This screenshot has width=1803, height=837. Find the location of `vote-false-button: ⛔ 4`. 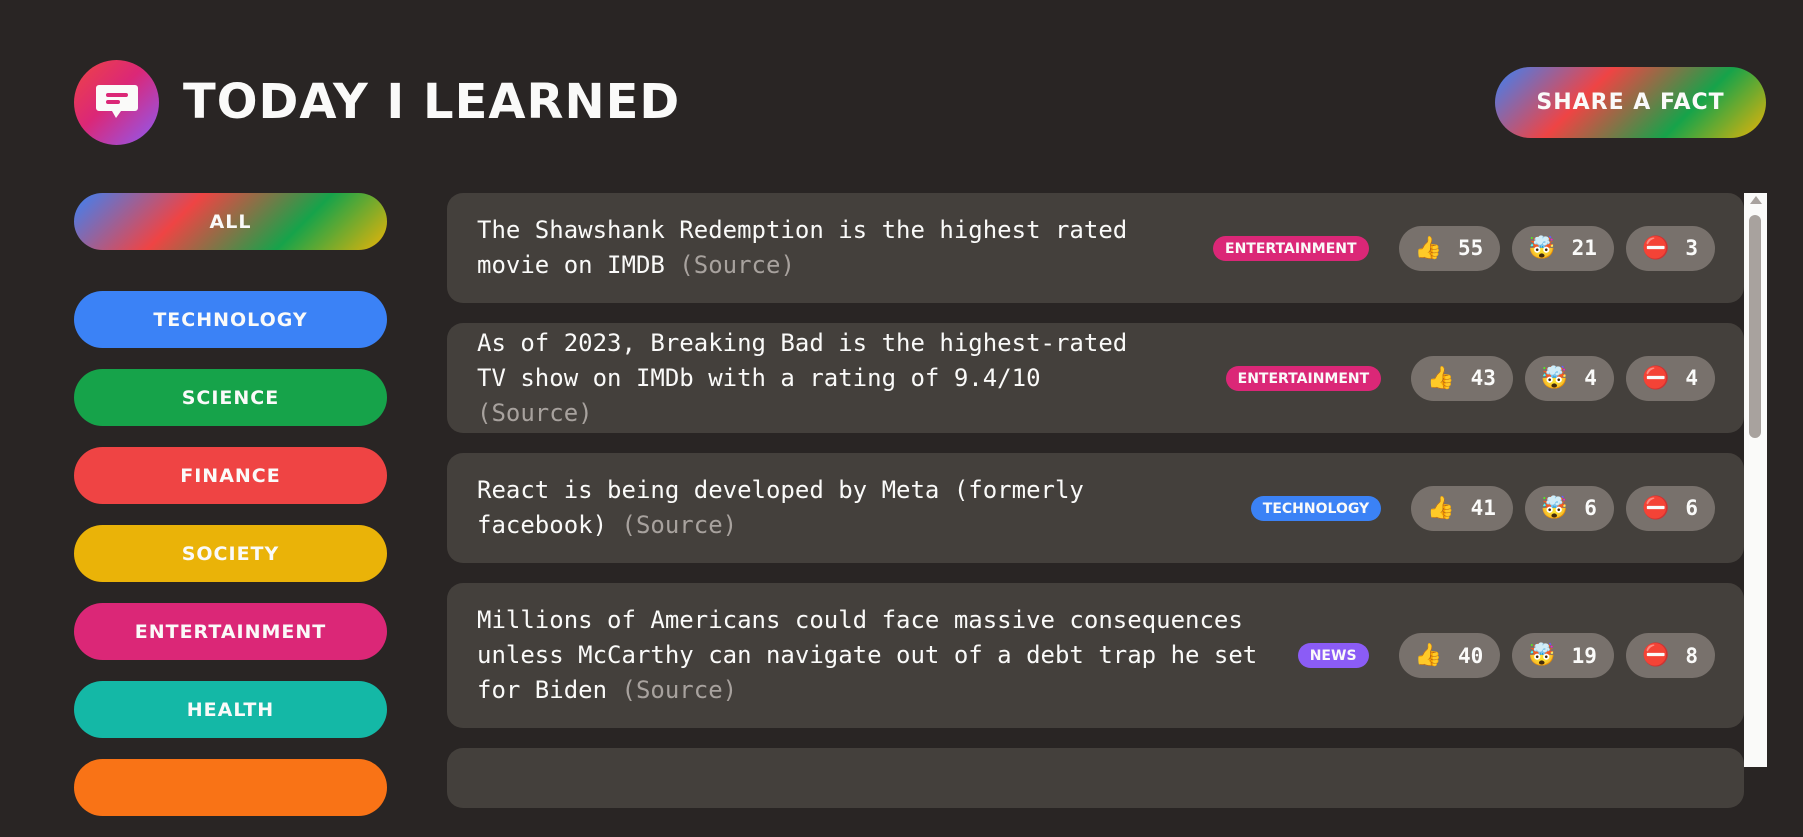

vote-false-button: ⛔ 4 is located at coordinates (1670, 378).